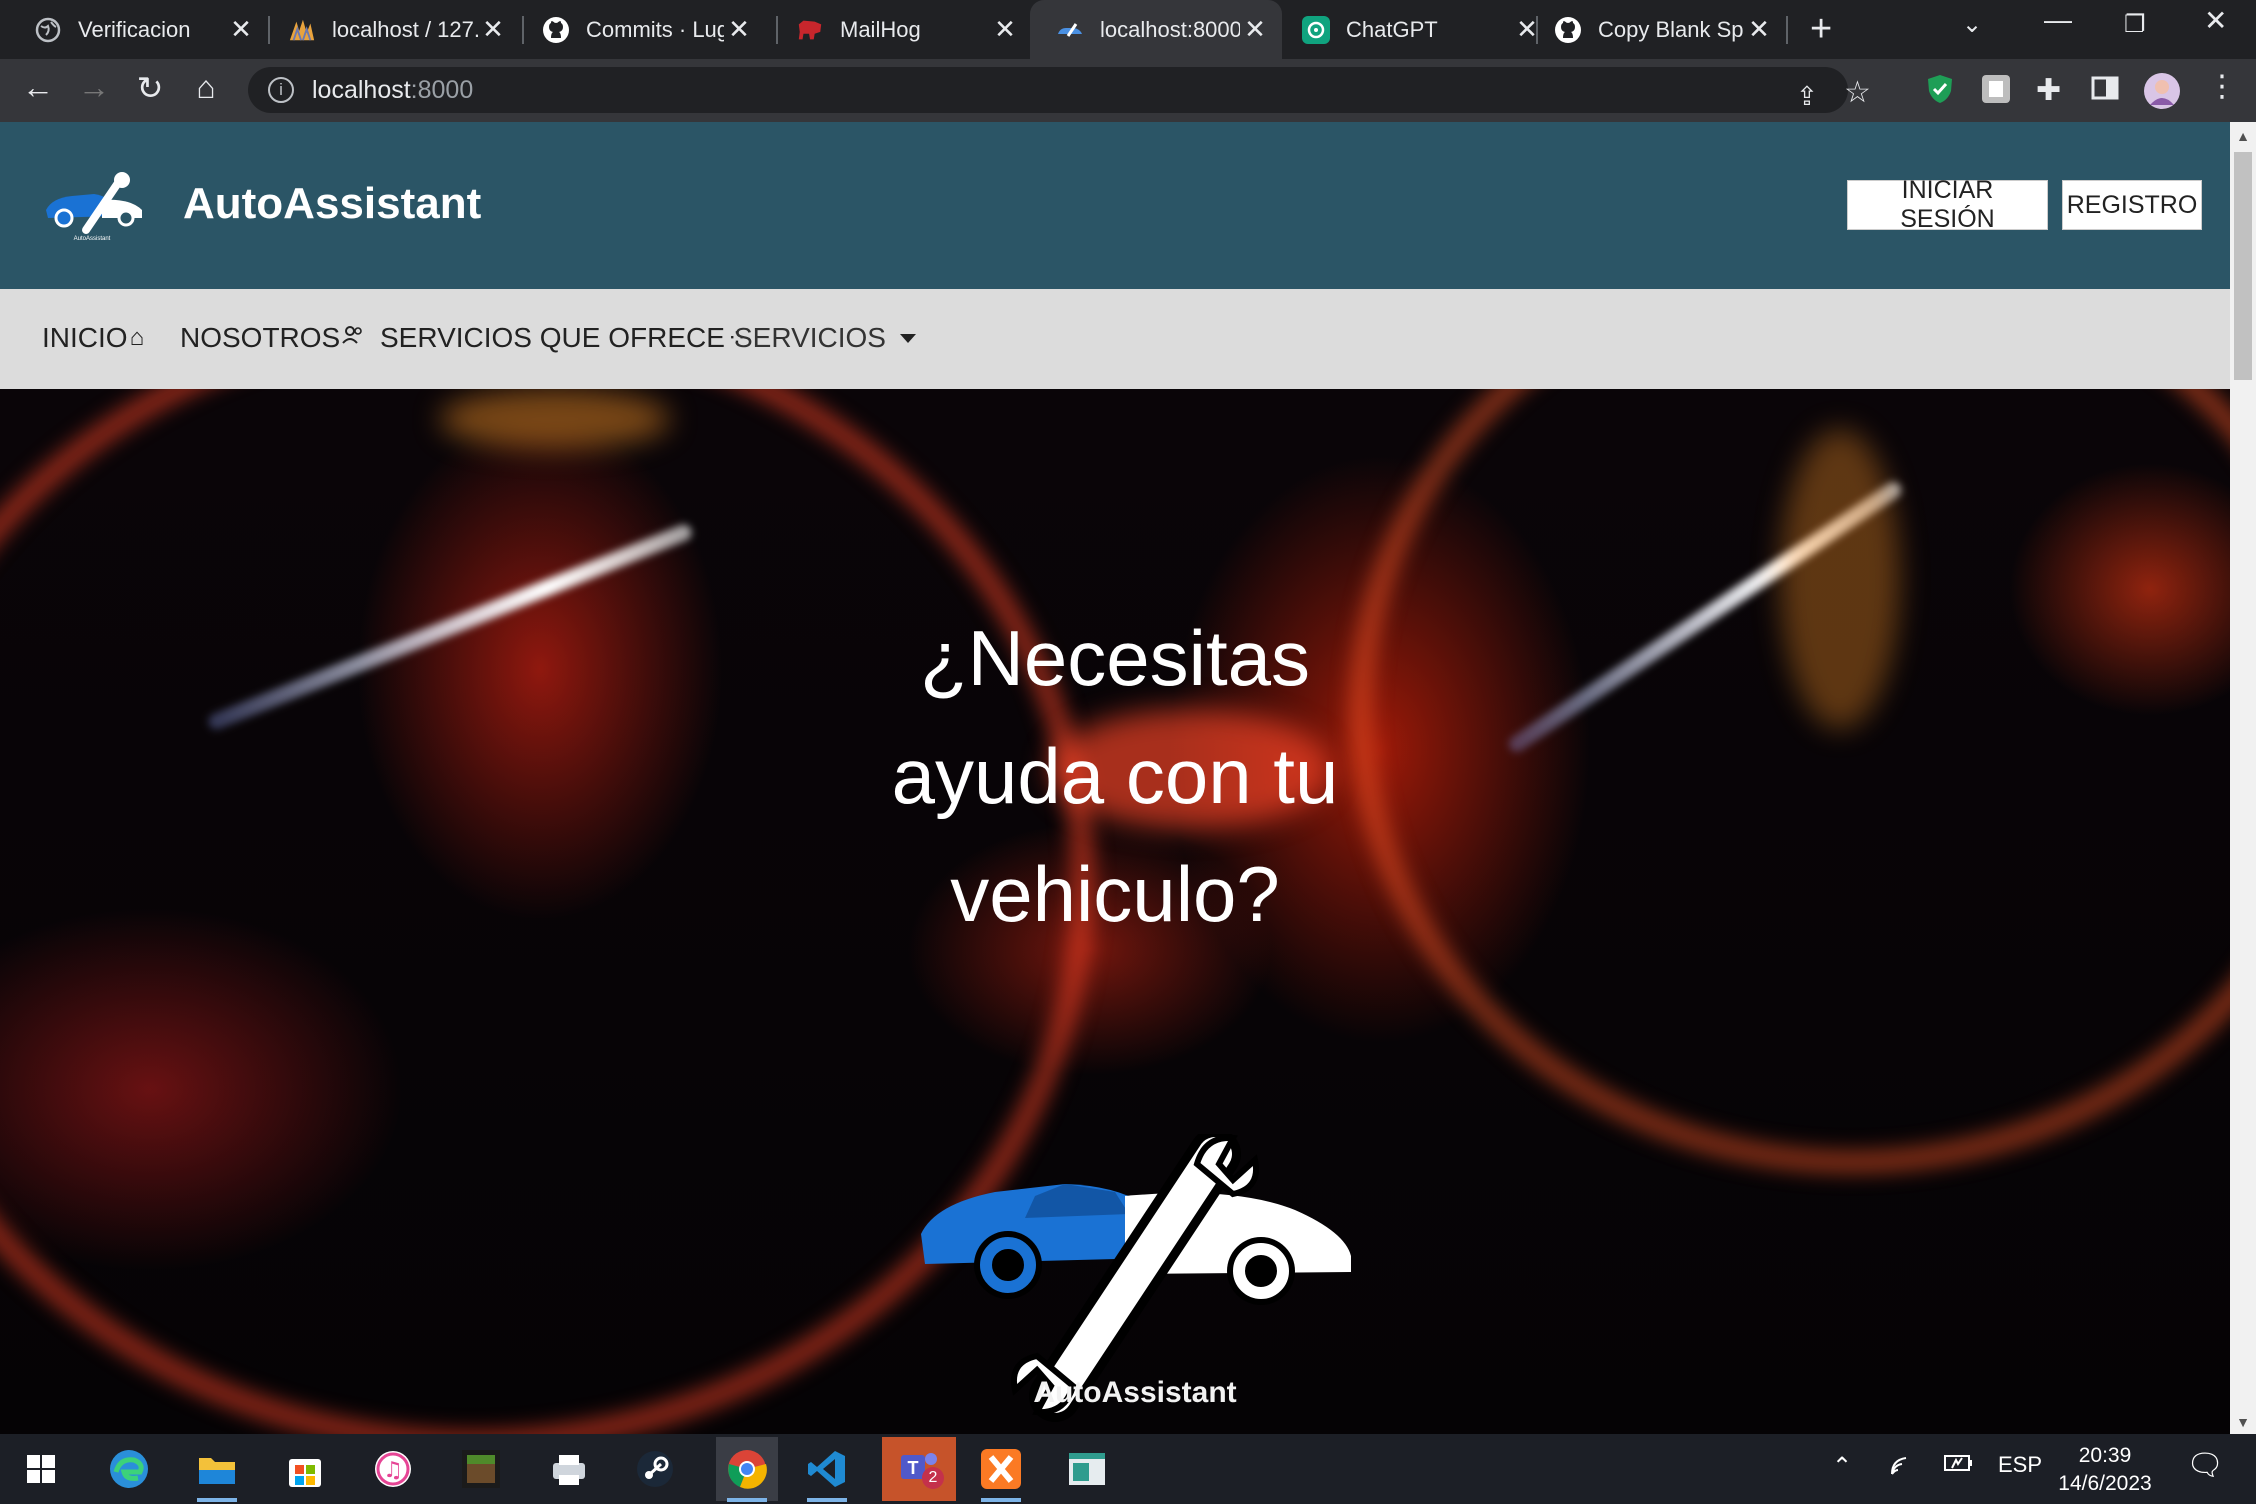 The width and height of the screenshot is (2256, 1504). What do you see at coordinates (96, 207) in the screenshot?
I see `autoassistant-logo-icon: AutoAssistant` at bounding box center [96, 207].